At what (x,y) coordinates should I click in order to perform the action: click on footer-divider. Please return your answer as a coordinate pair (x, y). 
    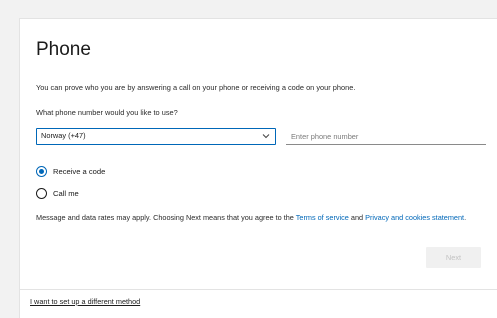
    Looking at the image, I should click on (258, 289).